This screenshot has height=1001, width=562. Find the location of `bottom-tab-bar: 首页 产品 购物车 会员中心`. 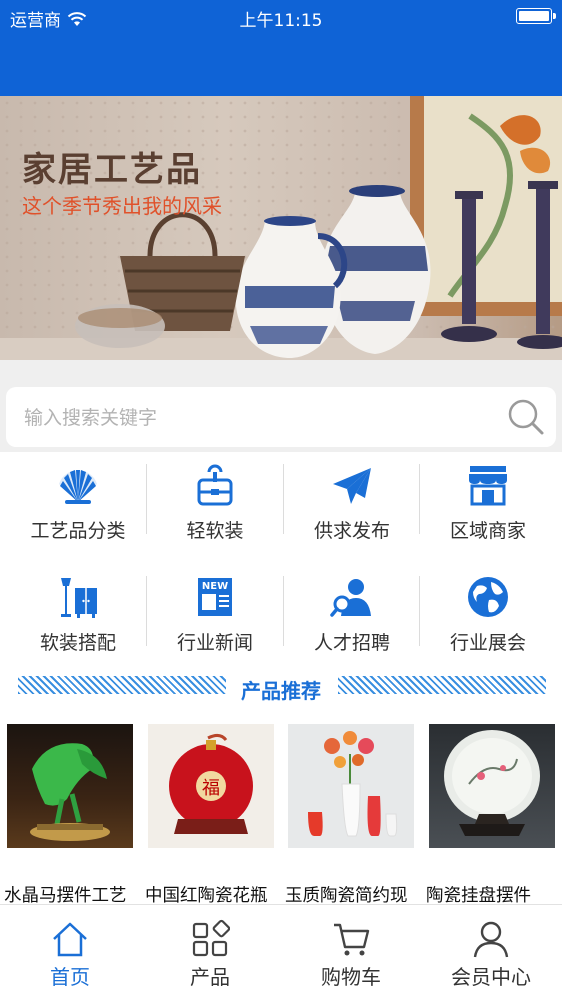

bottom-tab-bar: 首页 产品 购物车 会员中心 is located at coordinates (281, 952).